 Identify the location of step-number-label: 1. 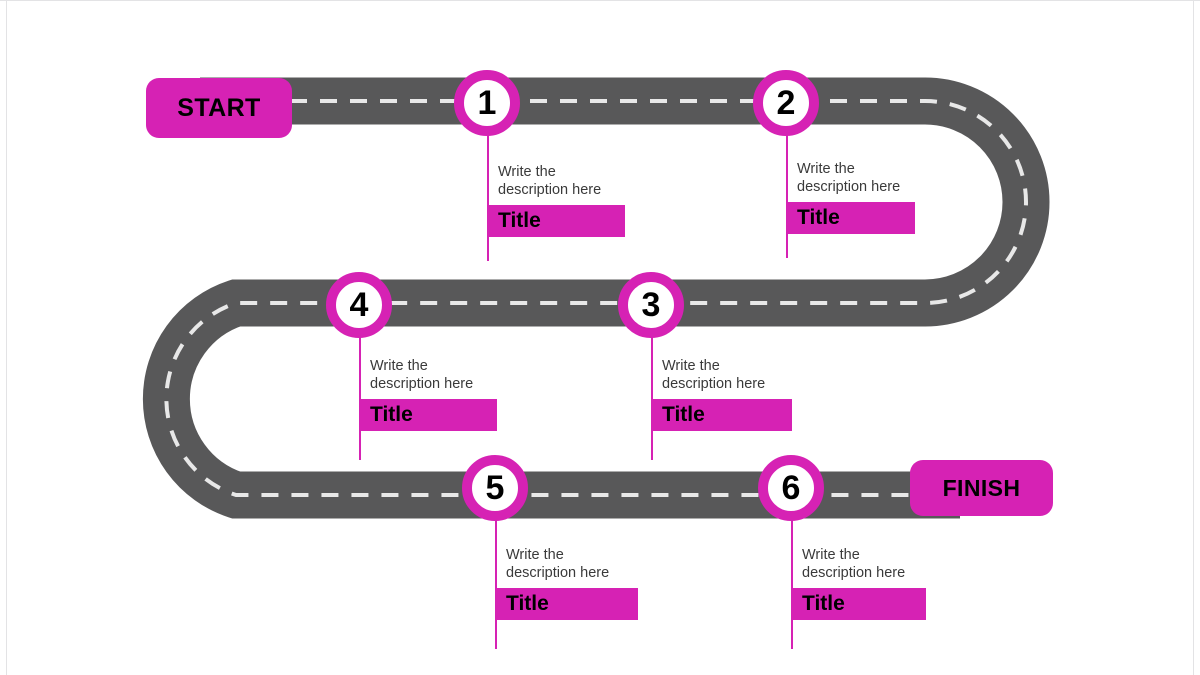
(487, 103).